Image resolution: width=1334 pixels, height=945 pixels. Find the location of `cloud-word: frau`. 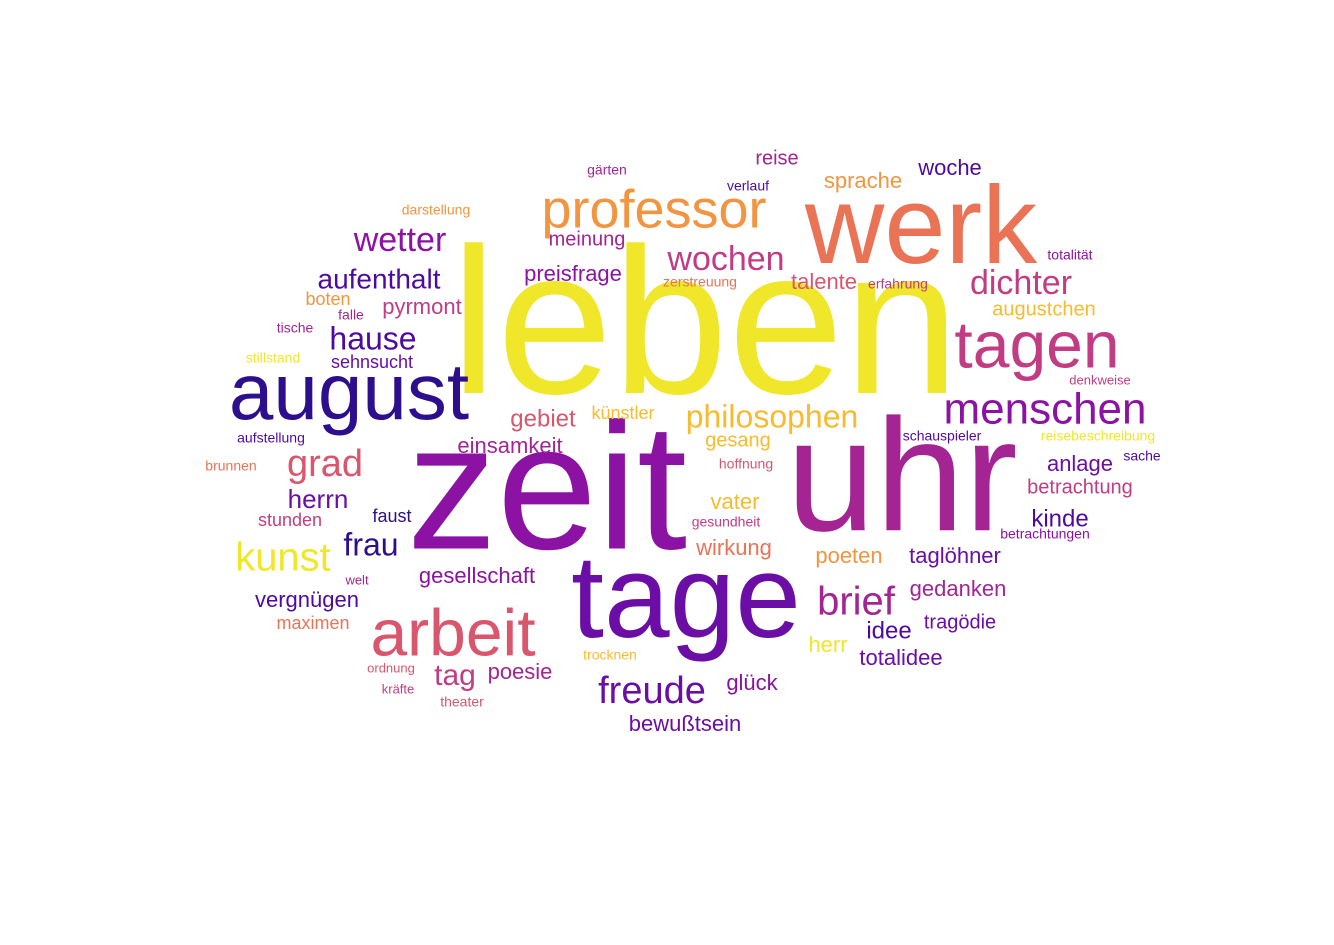

cloud-word: frau is located at coordinates (370, 544).